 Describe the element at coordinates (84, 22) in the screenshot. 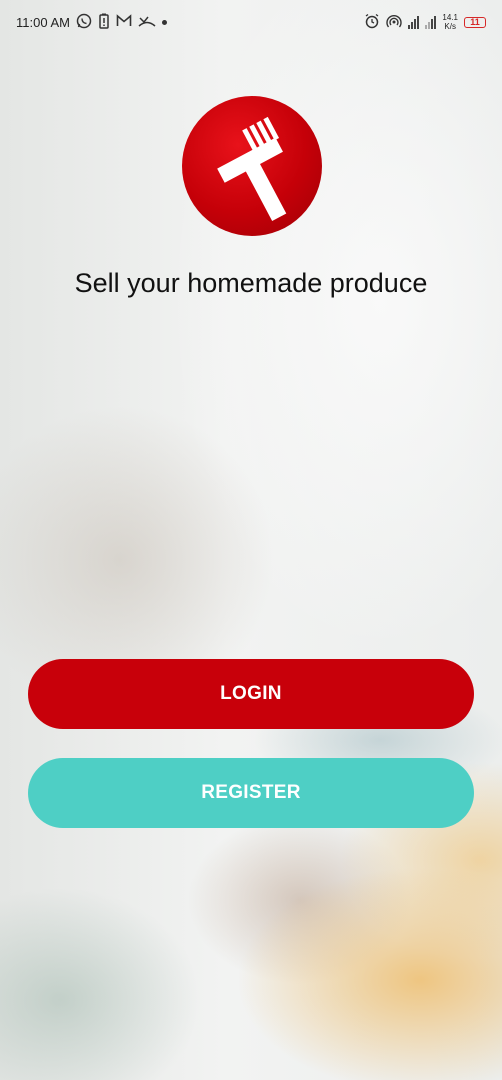

I see `whatsapp-icon` at that location.